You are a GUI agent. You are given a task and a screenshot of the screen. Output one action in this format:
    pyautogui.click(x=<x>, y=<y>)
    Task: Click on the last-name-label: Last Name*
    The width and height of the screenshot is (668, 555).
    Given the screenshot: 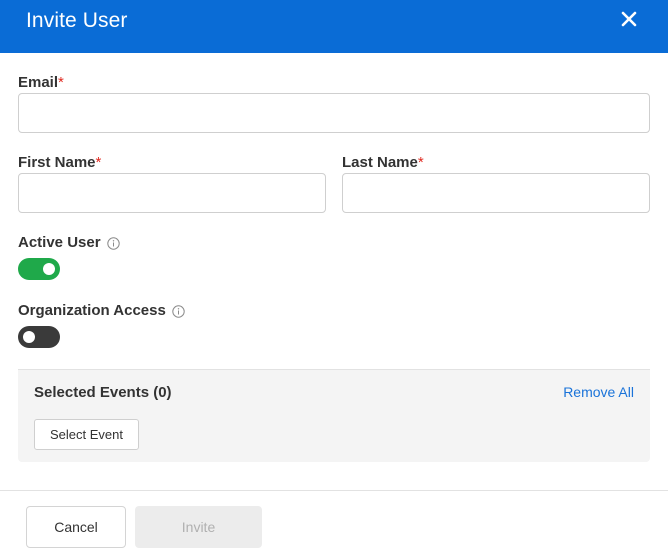 What is the action you would take?
    pyautogui.click(x=383, y=162)
    